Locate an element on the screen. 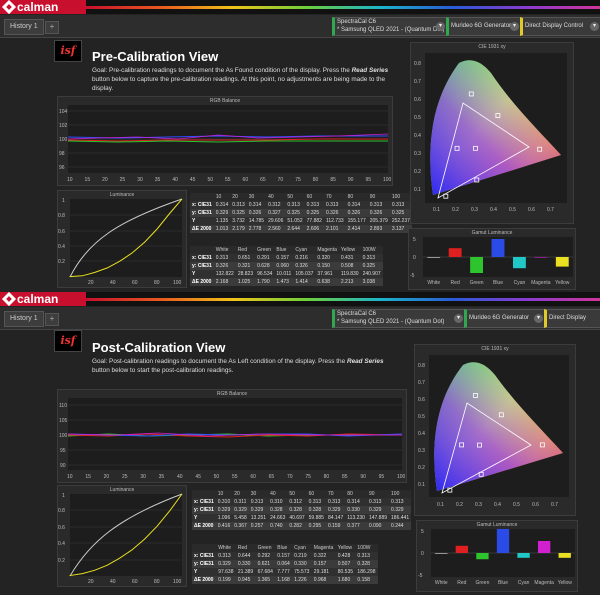 The image size is (600, 595). table-cell: 0.060 is located at coordinates (284, 266).